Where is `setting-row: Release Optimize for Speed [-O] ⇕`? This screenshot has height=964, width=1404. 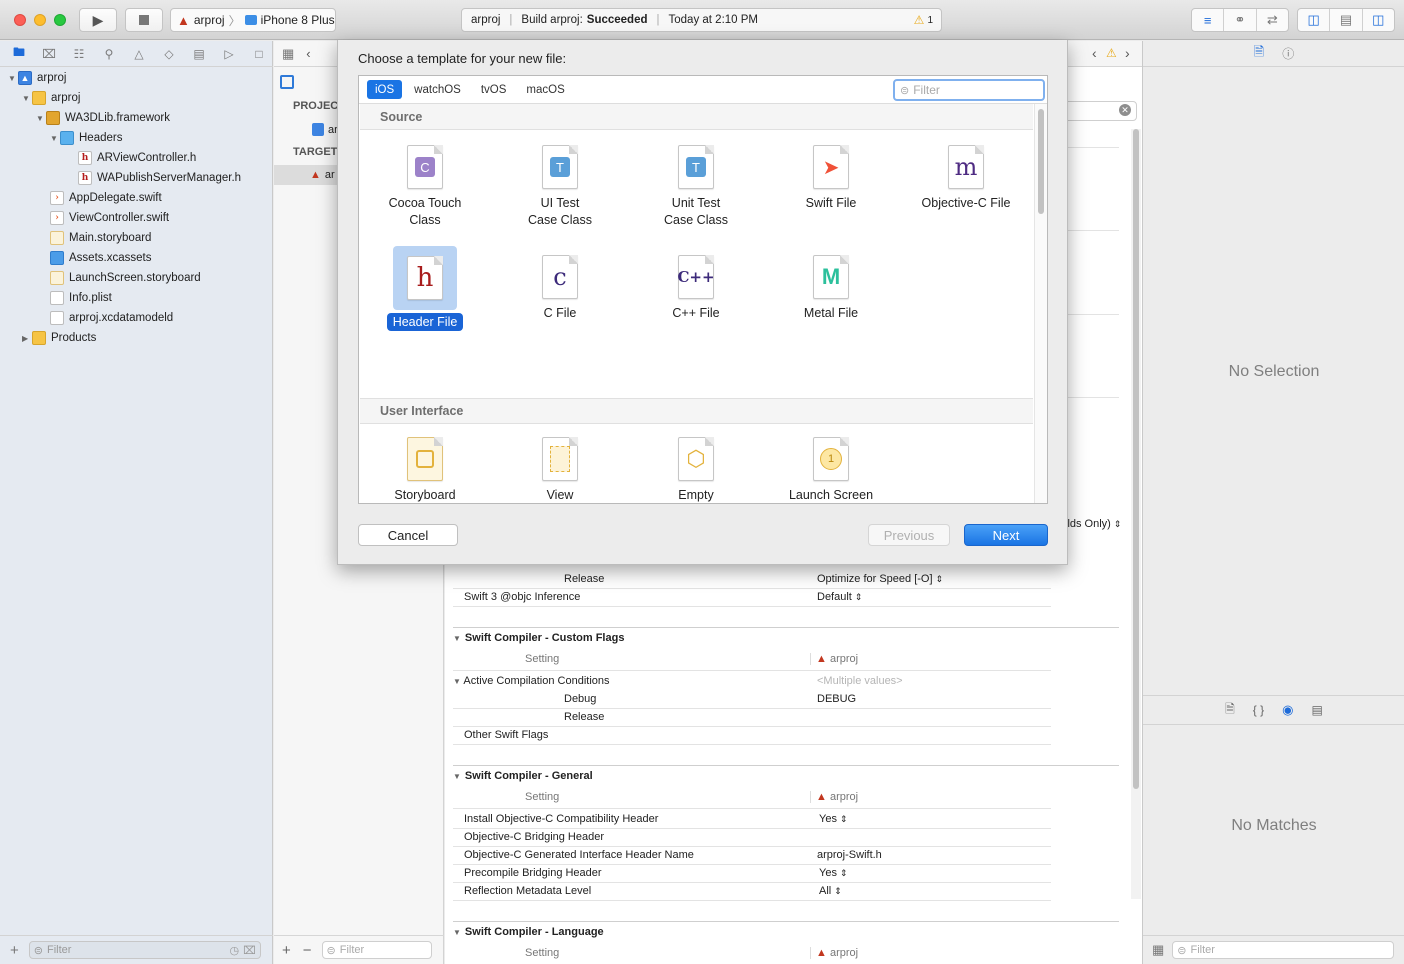
setting-row: Release Optimize for Speed [-O] ⇕ is located at coordinates (750, 579).